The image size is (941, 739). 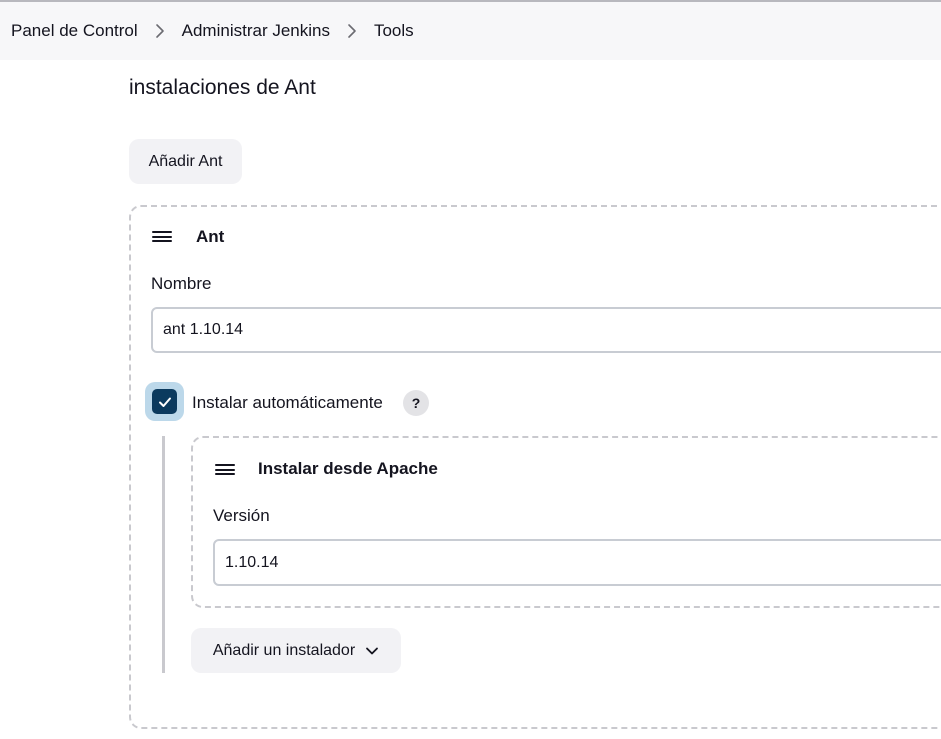 What do you see at coordinates (287, 403) in the screenshot?
I see `auto-install-label: Instalar automáticamente` at bounding box center [287, 403].